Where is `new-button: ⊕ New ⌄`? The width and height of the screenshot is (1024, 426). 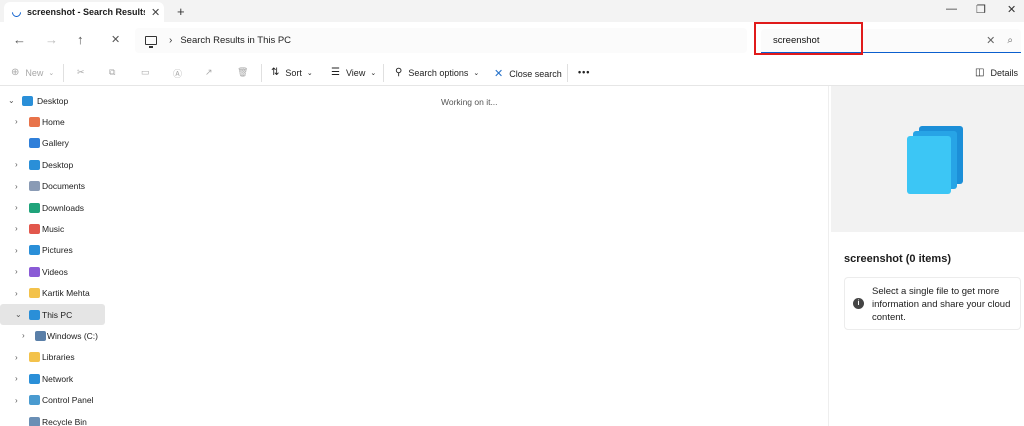 new-button: ⊕ New ⌄ is located at coordinates (32, 72).